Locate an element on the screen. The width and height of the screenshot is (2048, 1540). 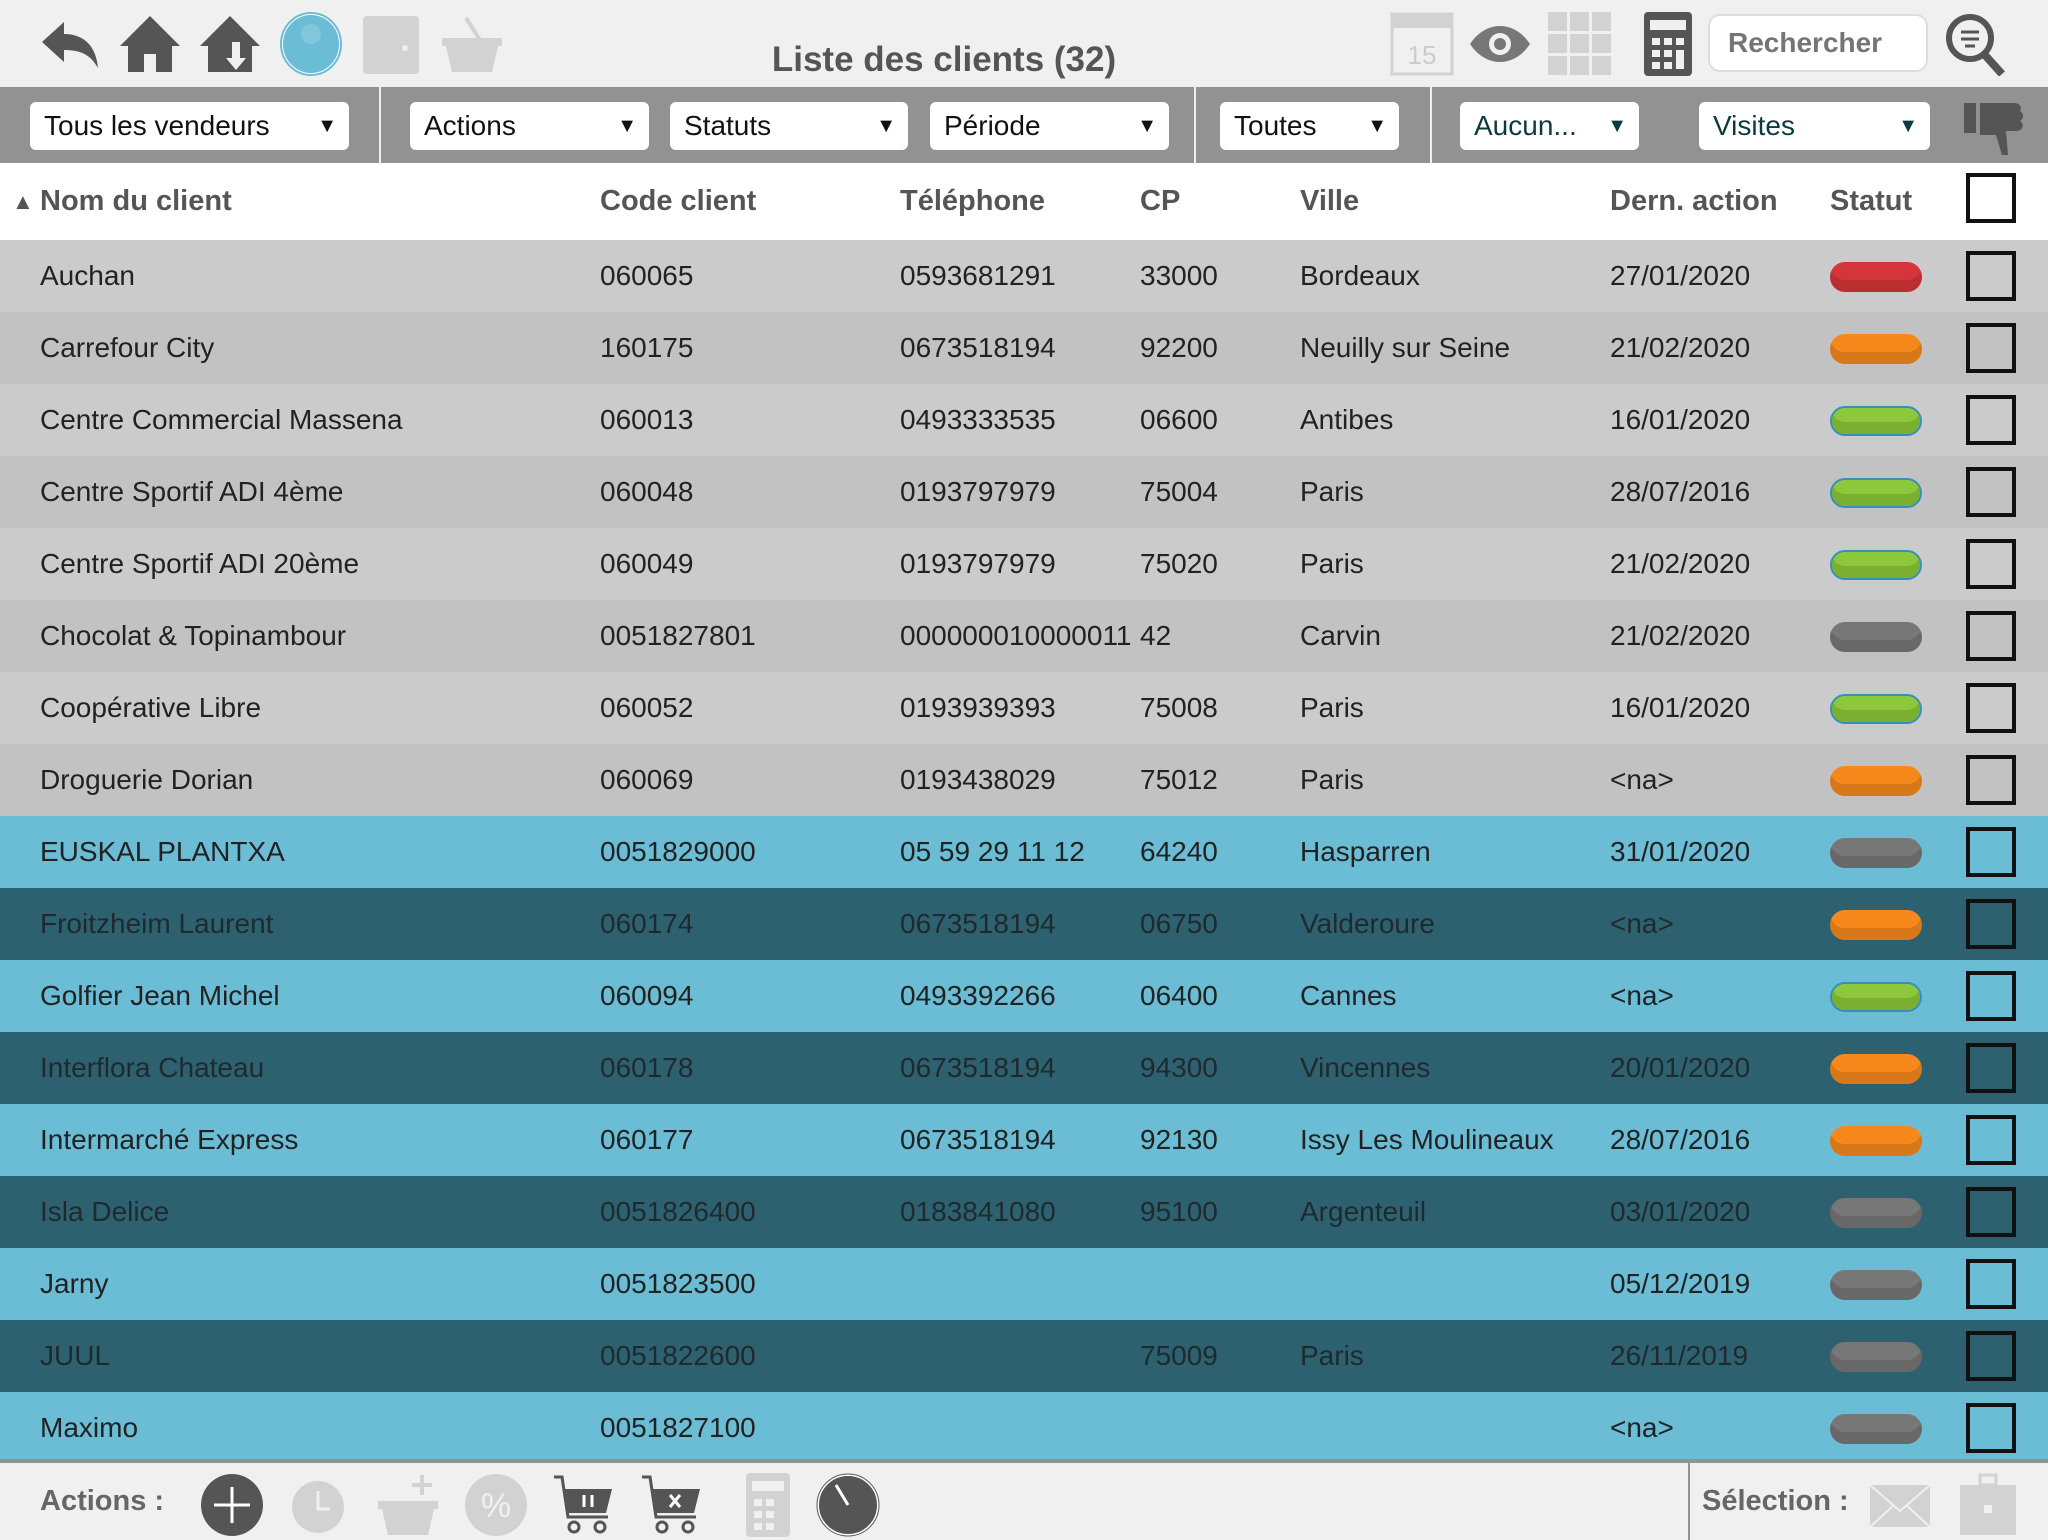
divider is located at coordinates (1431, 125).